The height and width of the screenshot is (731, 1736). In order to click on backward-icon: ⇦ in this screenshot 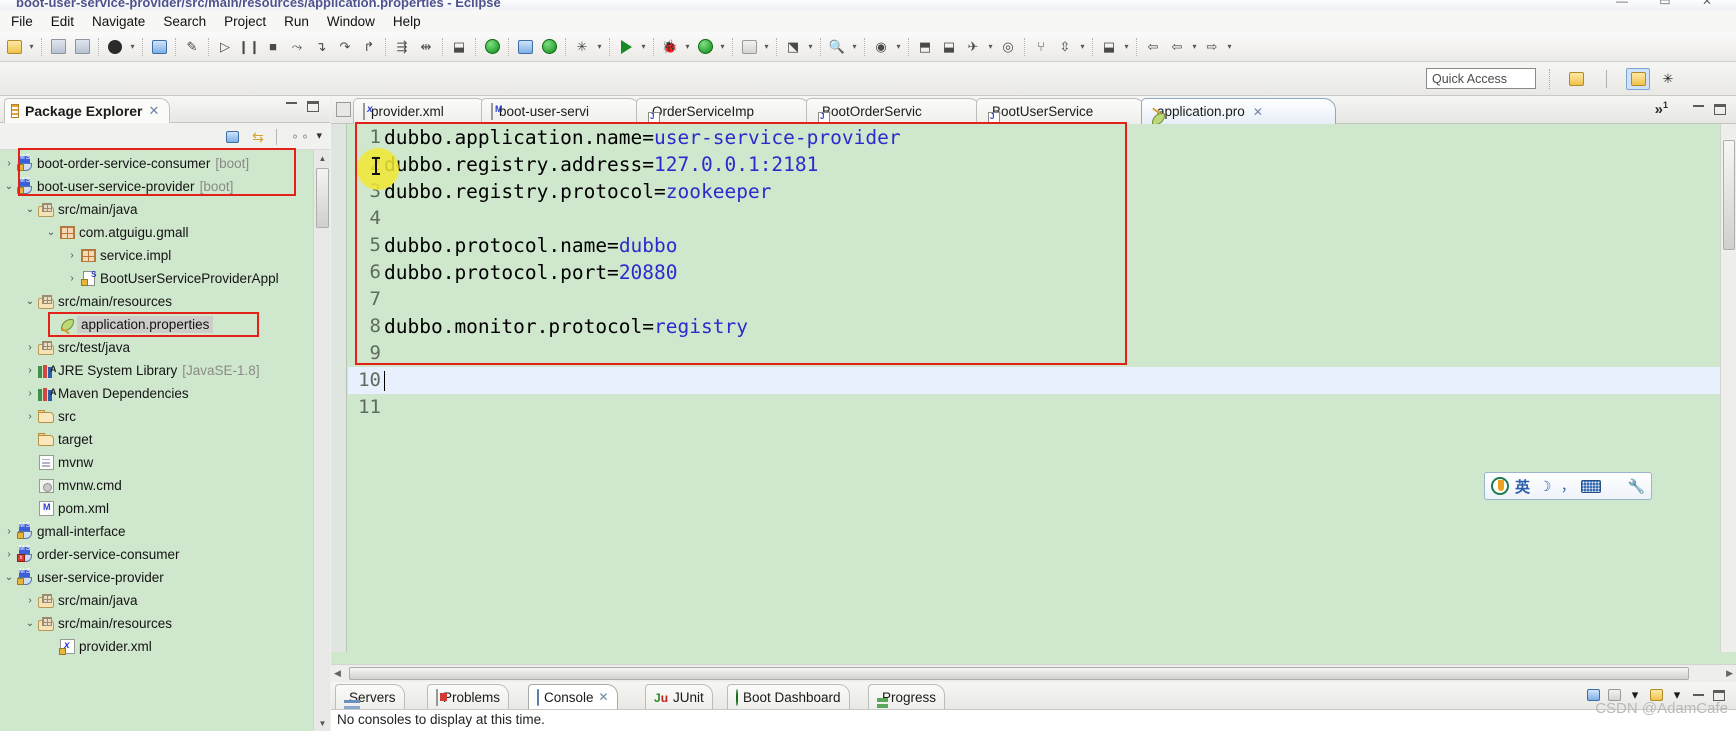, I will do `click(1177, 47)`.